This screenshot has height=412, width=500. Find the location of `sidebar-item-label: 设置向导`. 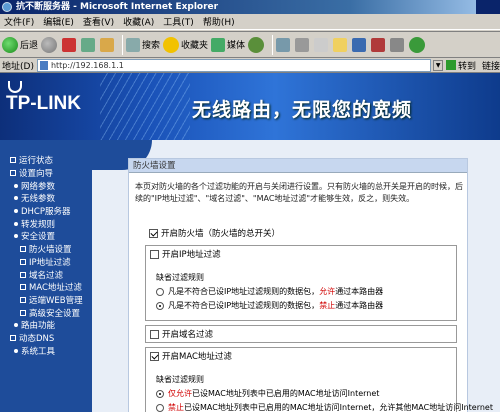

sidebar-item-label: 设置向导 is located at coordinates (36, 174).